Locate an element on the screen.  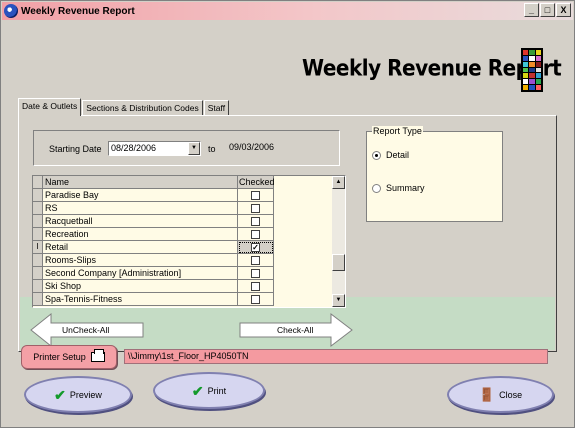
check-all-label: Check-All is located at coordinates (295, 330).